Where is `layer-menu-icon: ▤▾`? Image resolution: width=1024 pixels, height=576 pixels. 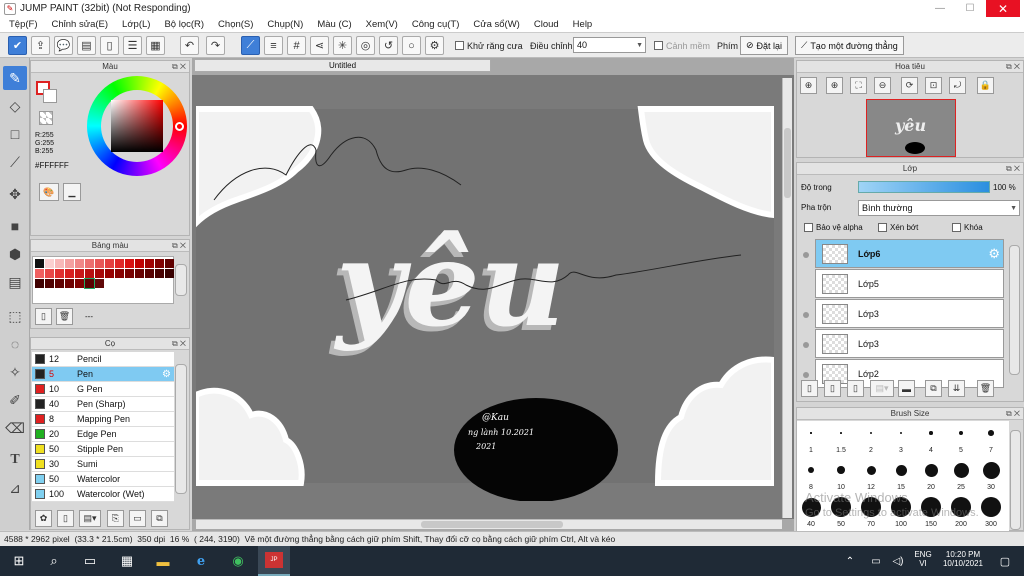
layer-menu-icon: ▤▾ is located at coordinates (882, 388).